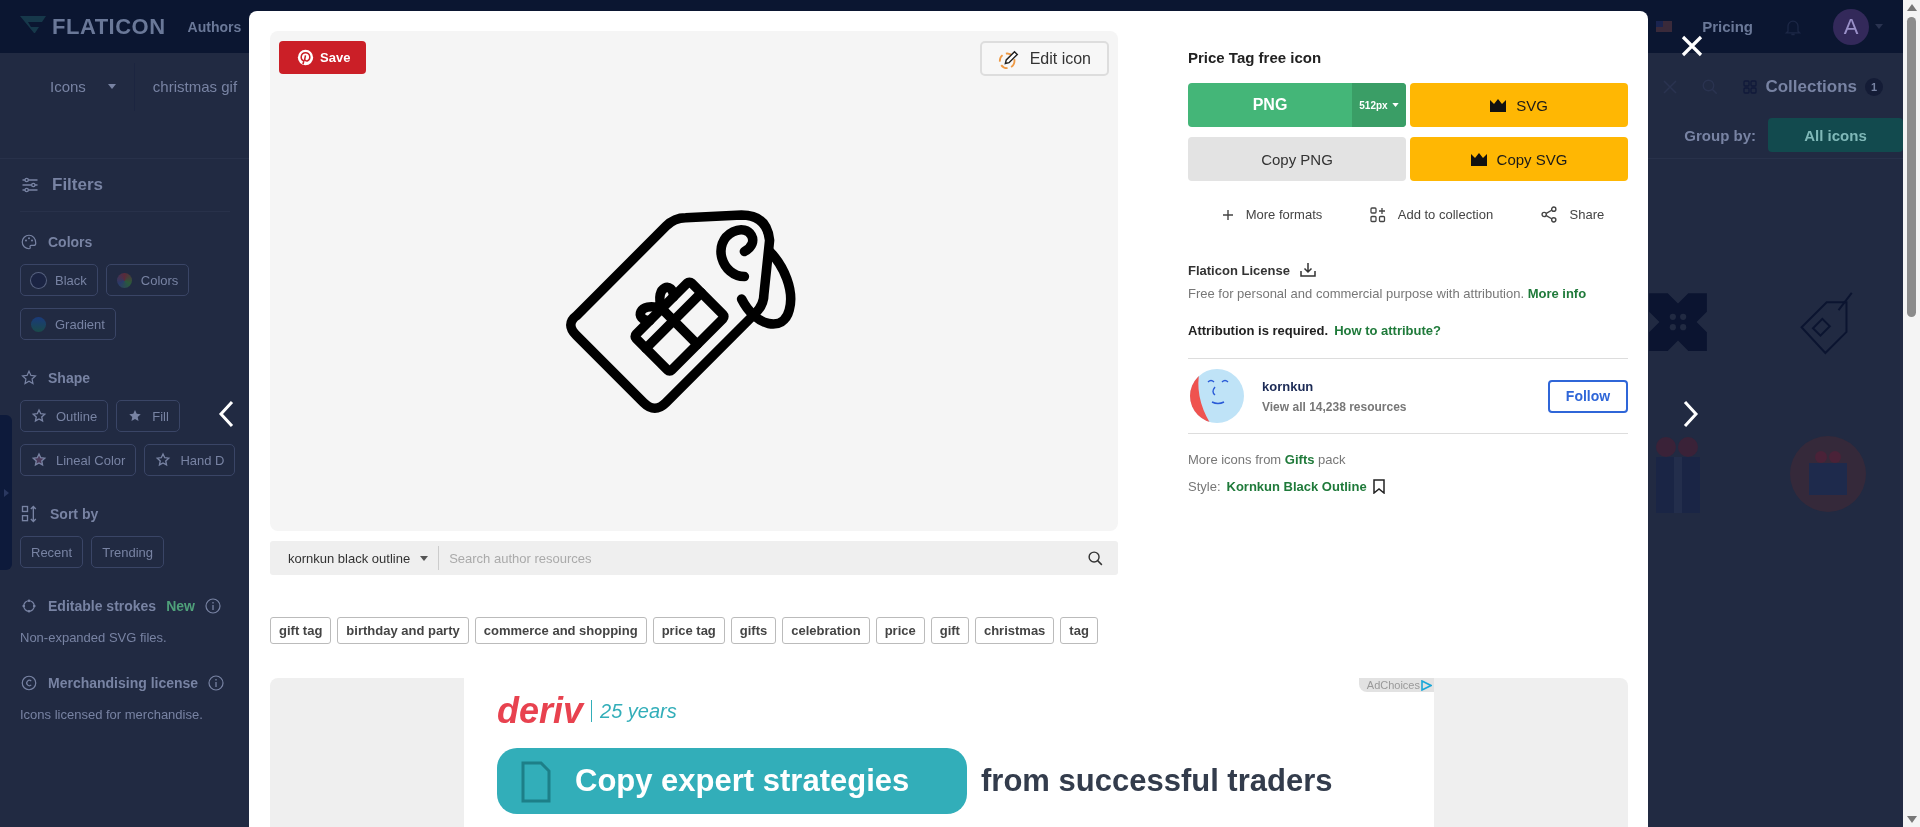 This screenshot has height=827, width=1920. I want to click on section-title: Shape, so click(69, 378).